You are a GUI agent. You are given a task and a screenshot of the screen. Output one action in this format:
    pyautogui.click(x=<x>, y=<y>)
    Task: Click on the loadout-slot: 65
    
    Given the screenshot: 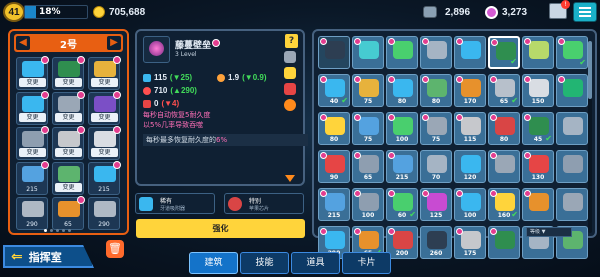 What is the action you would take?
    pyautogui.click(x=68, y=213)
    